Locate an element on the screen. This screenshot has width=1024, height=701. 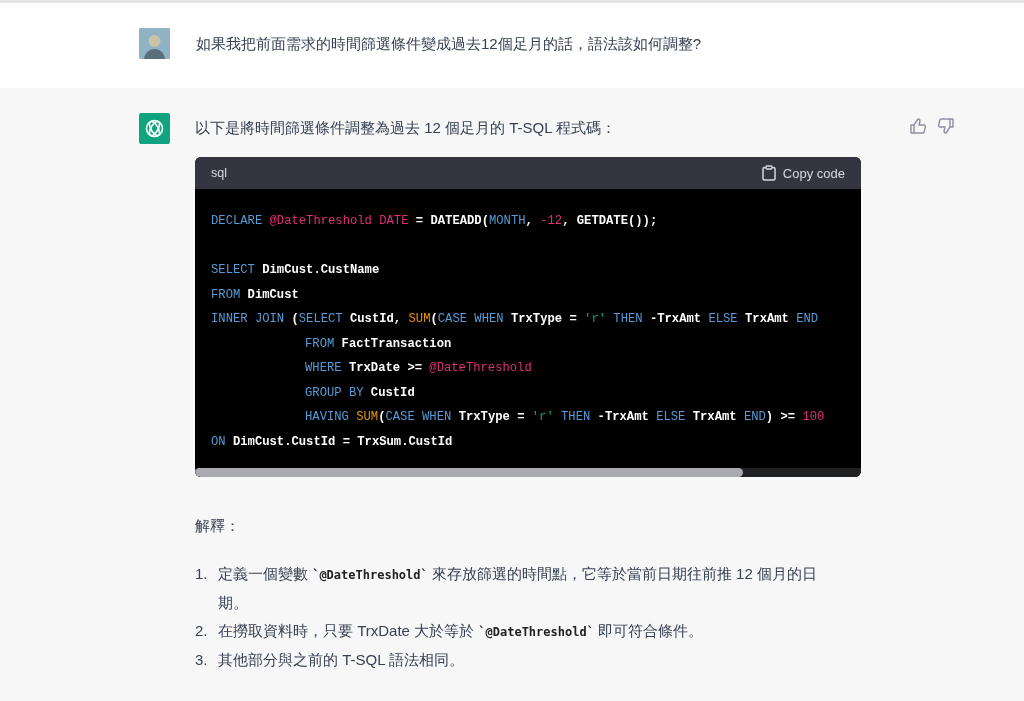
assistant-intro: 以下是將時間篩選條件調整為過去 12 個足月的 T-SQL 程式碼： is located at coordinates (406, 128).